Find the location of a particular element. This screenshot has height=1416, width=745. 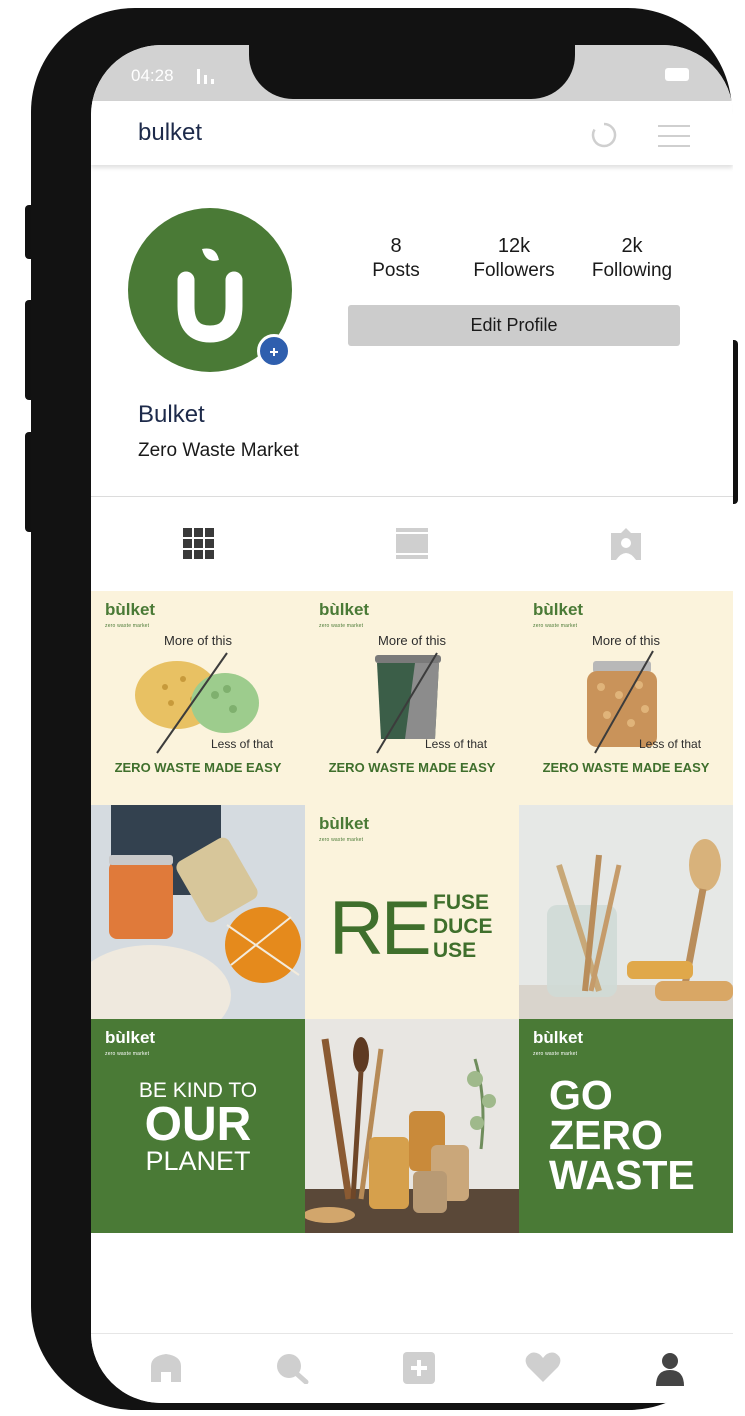

add-story-button is located at coordinates (274, 351).